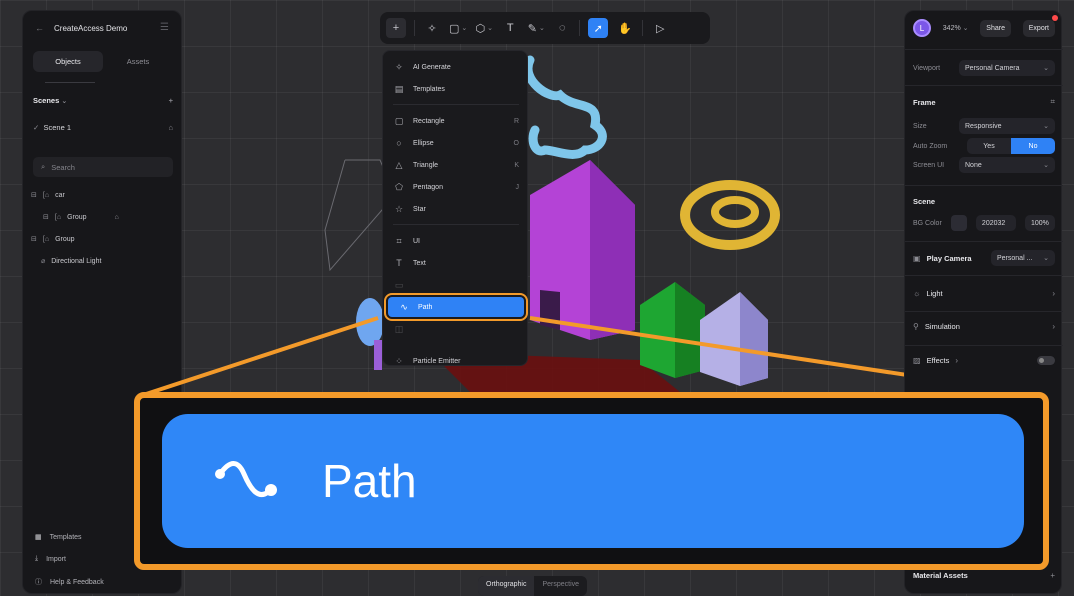  What do you see at coordinates (43, 166) in the screenshot?
I see `search-icon: ⌕` at bounding box center [43, 166].